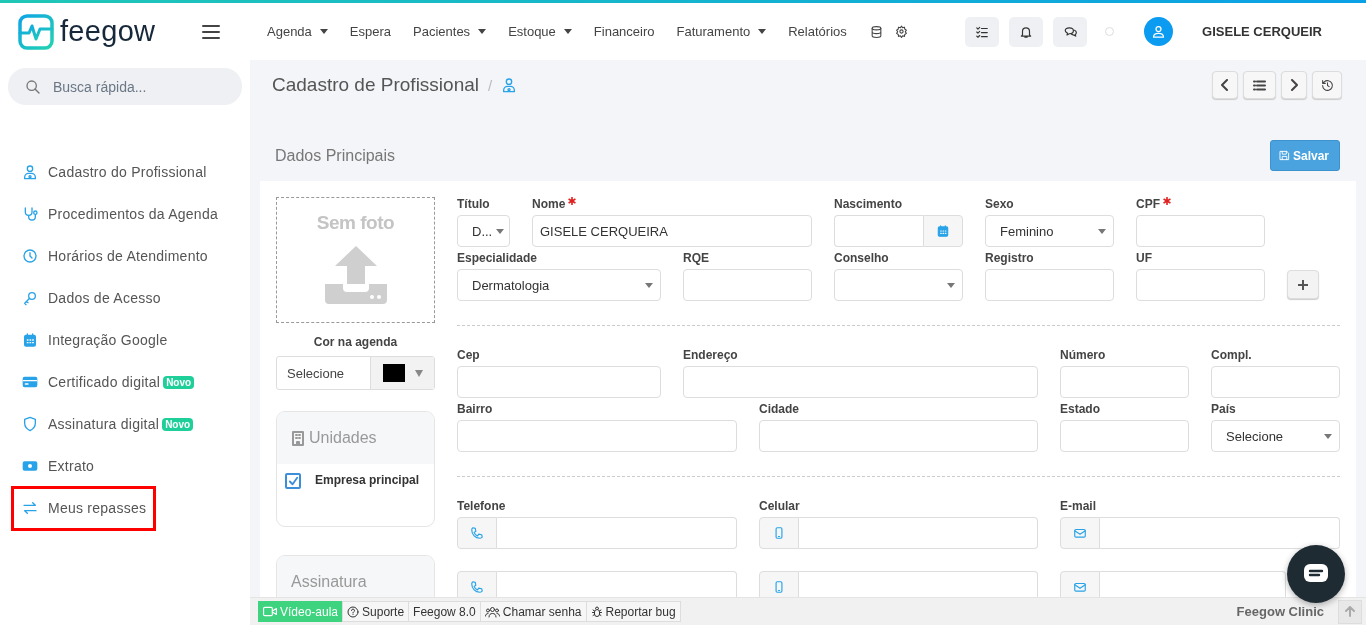 This screenshot has width=1366, height=625. What do you see at coordinates (375, 85) in the screenshot?
I see `page-title: Cadastro de Profissional` at bounding box center [375, 85].